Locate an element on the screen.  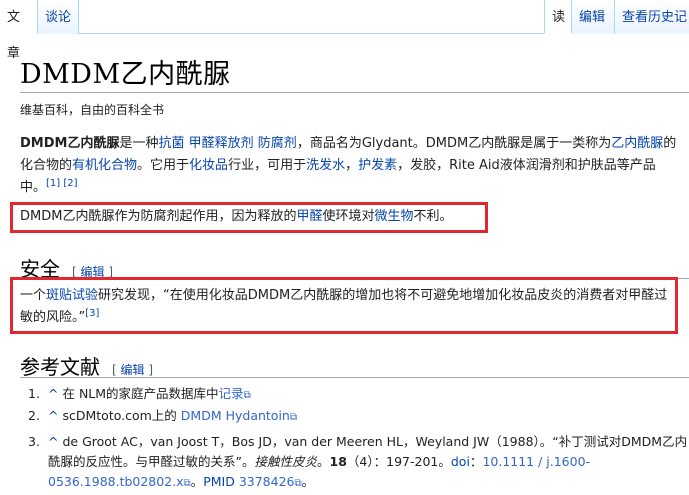
intro-text: ， is located at coordinates (352, 165).